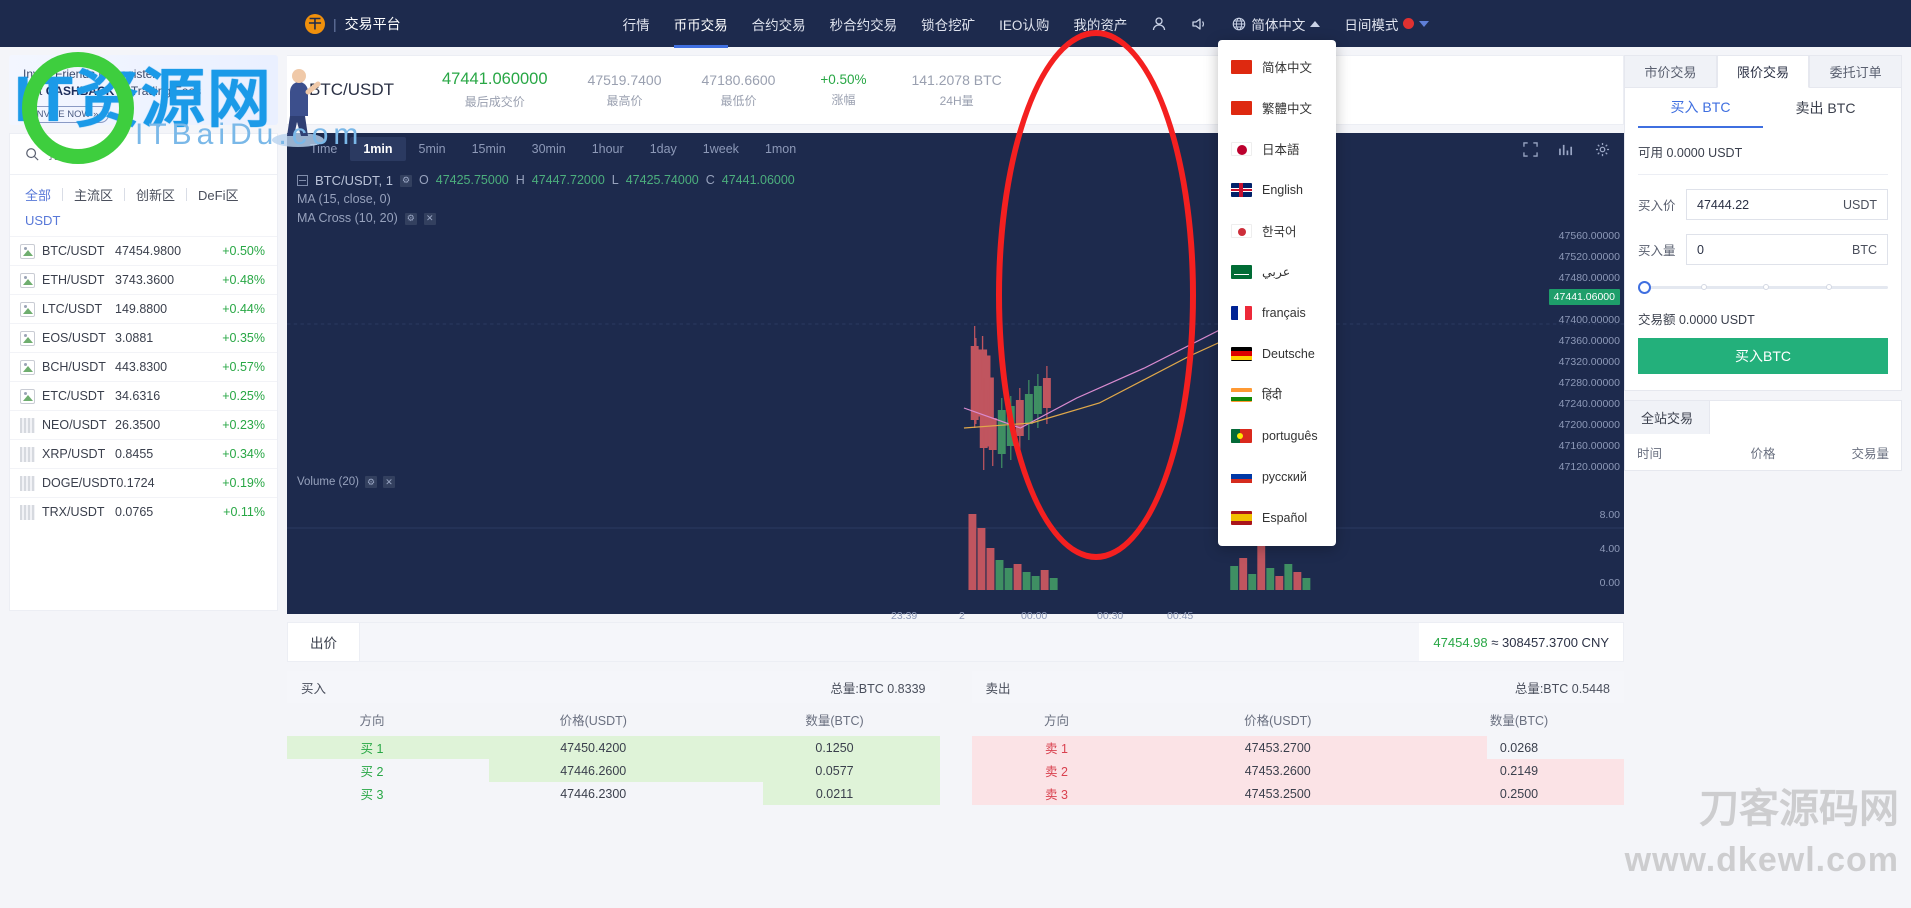  Describe the element at coordinates (779, 24) in the screenshot. I see `nav-item-contract-trading: 合约交易` at that location.